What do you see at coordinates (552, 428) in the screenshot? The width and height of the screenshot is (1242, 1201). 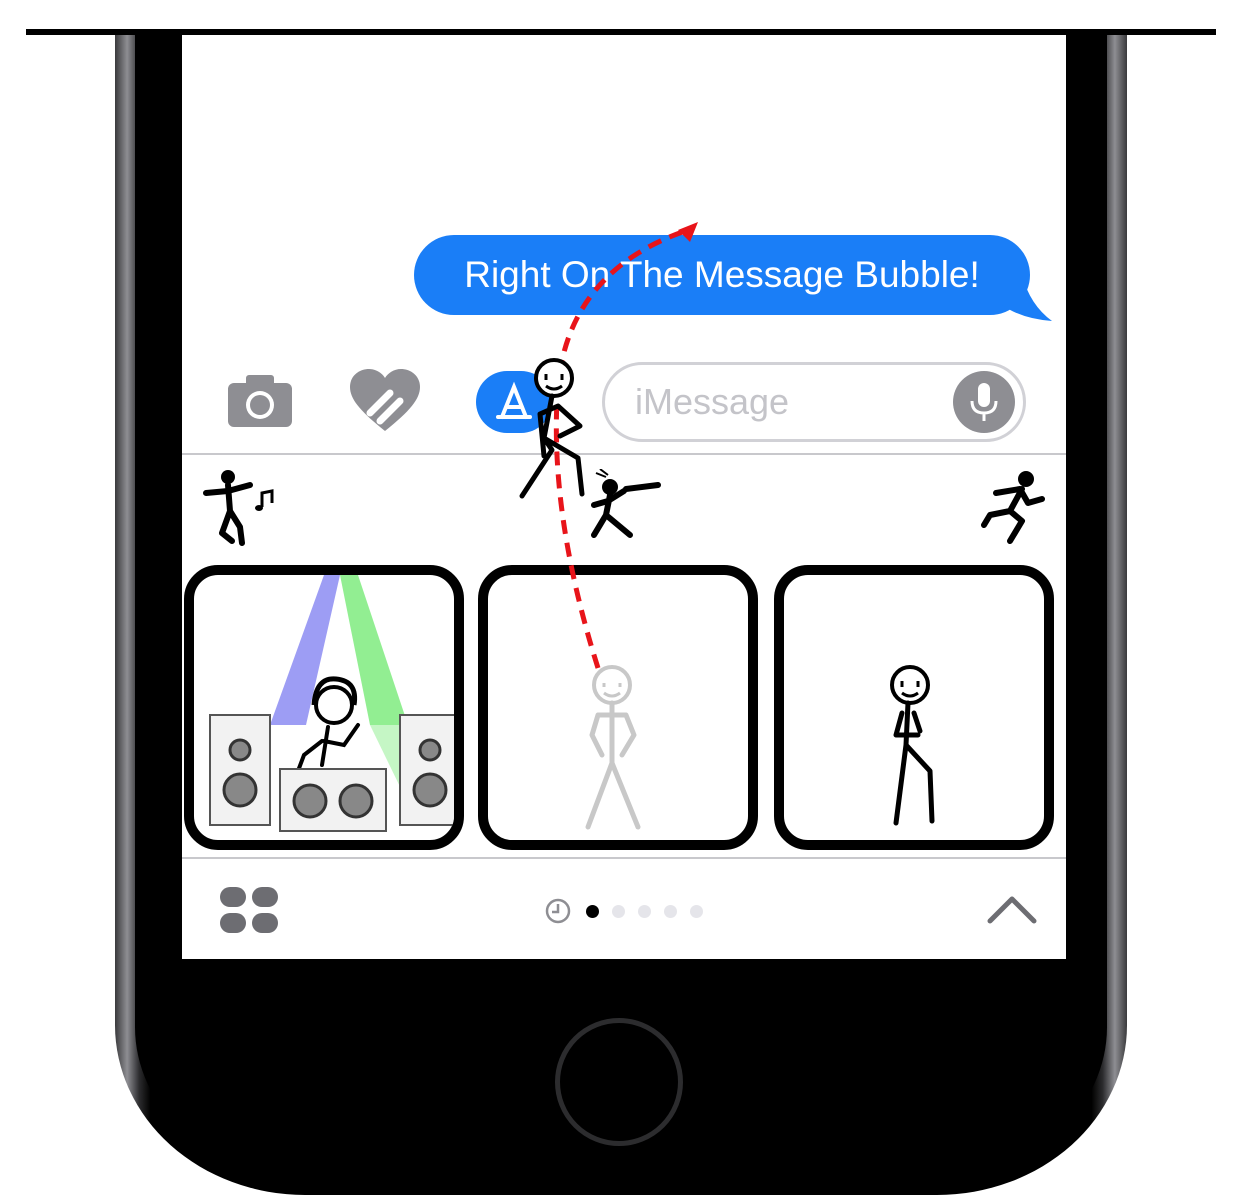 I see `dragging-stickman` at bounding box center [552, 428].